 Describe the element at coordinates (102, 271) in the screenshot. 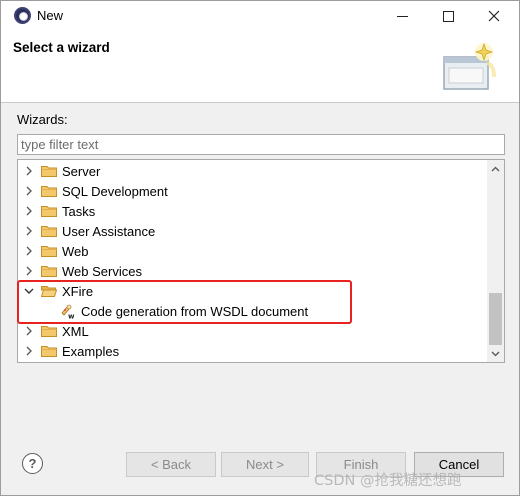

I see `tree-item-label: Web Services` at that location.